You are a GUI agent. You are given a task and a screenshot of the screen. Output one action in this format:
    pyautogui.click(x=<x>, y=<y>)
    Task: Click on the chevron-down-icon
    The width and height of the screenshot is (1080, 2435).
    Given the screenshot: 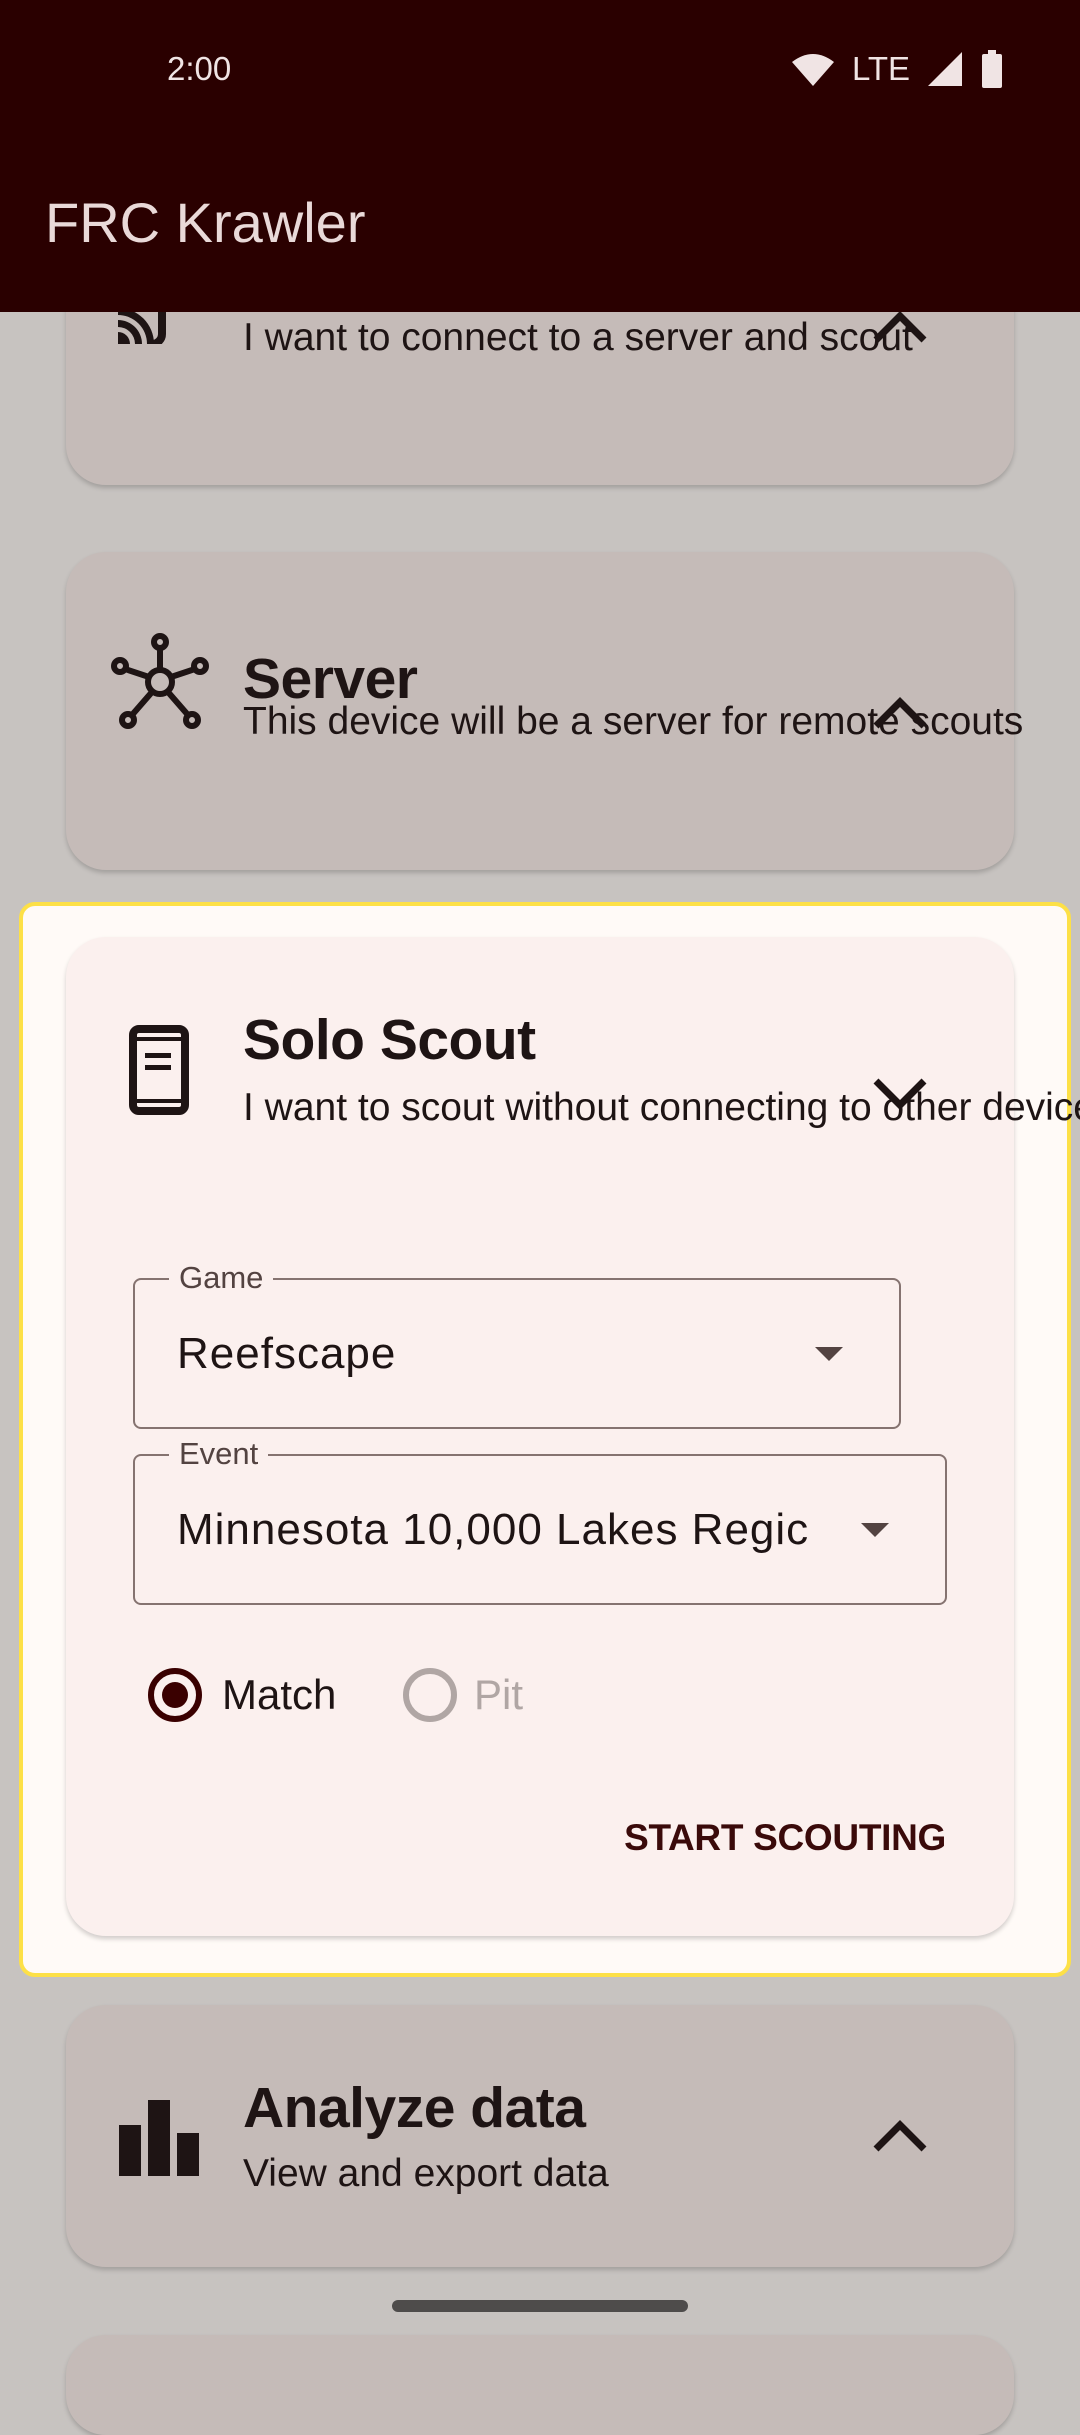 What is the action you would take?
    pyautogui.click(x=900, y=1095)
    